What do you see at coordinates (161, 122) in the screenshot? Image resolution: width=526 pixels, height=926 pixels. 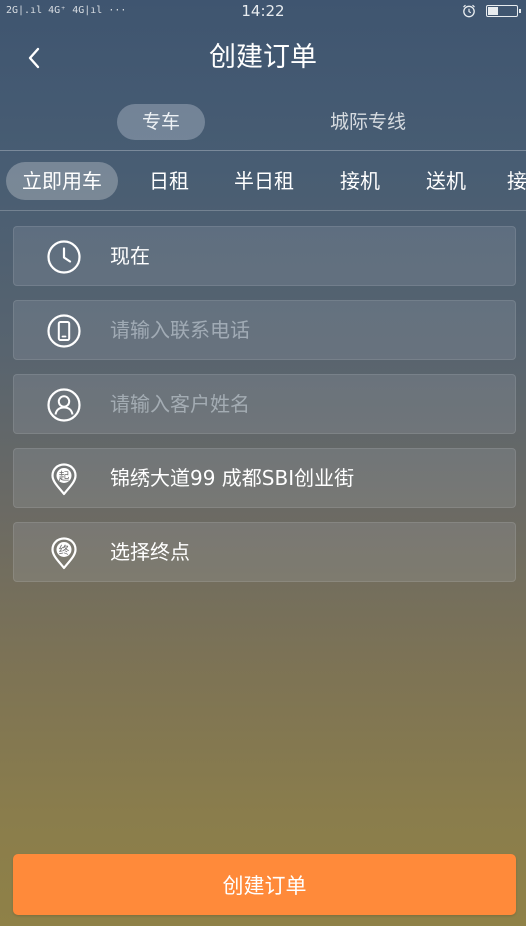 I see `tab-special-car: 专车` at bounding box center [161, 122].